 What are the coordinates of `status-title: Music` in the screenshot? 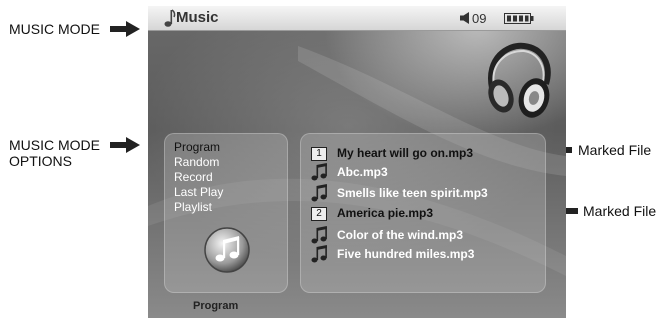 It's located at (197, 17).